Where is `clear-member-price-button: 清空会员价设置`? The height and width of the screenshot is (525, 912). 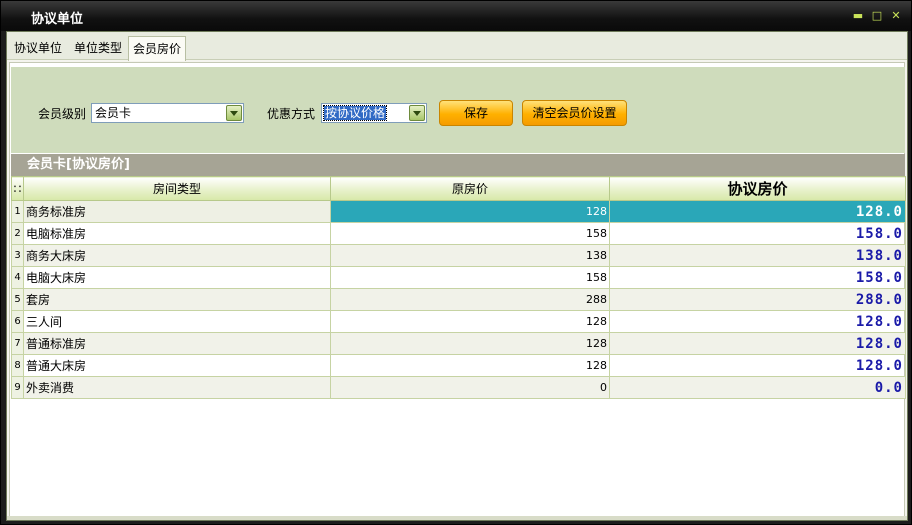
clear-member-price-button: 清空会员价设置 is located at coordinates (574, 113).